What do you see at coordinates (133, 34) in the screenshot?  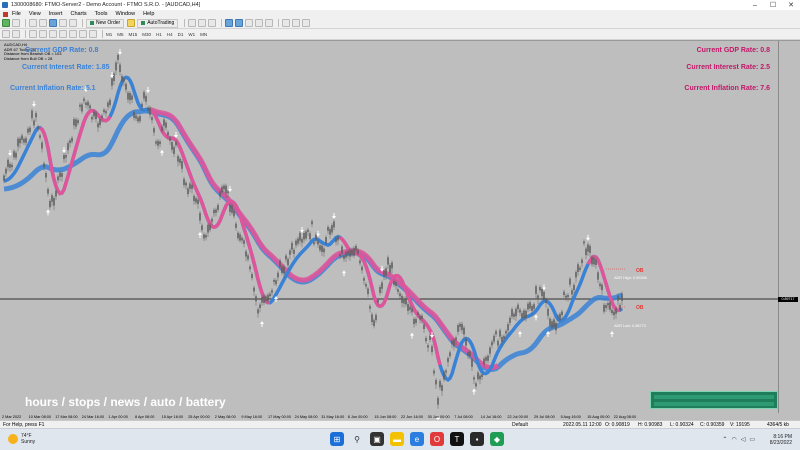 I see `timeframe-m15: M15` at bounding box center [133, 34].